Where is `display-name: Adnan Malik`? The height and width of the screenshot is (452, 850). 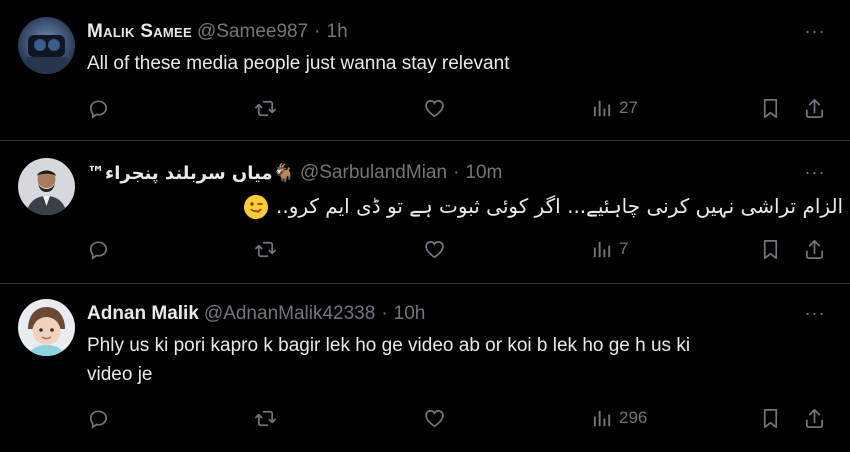 display-name: Adnan Malik is located at coordinates (143, 314).